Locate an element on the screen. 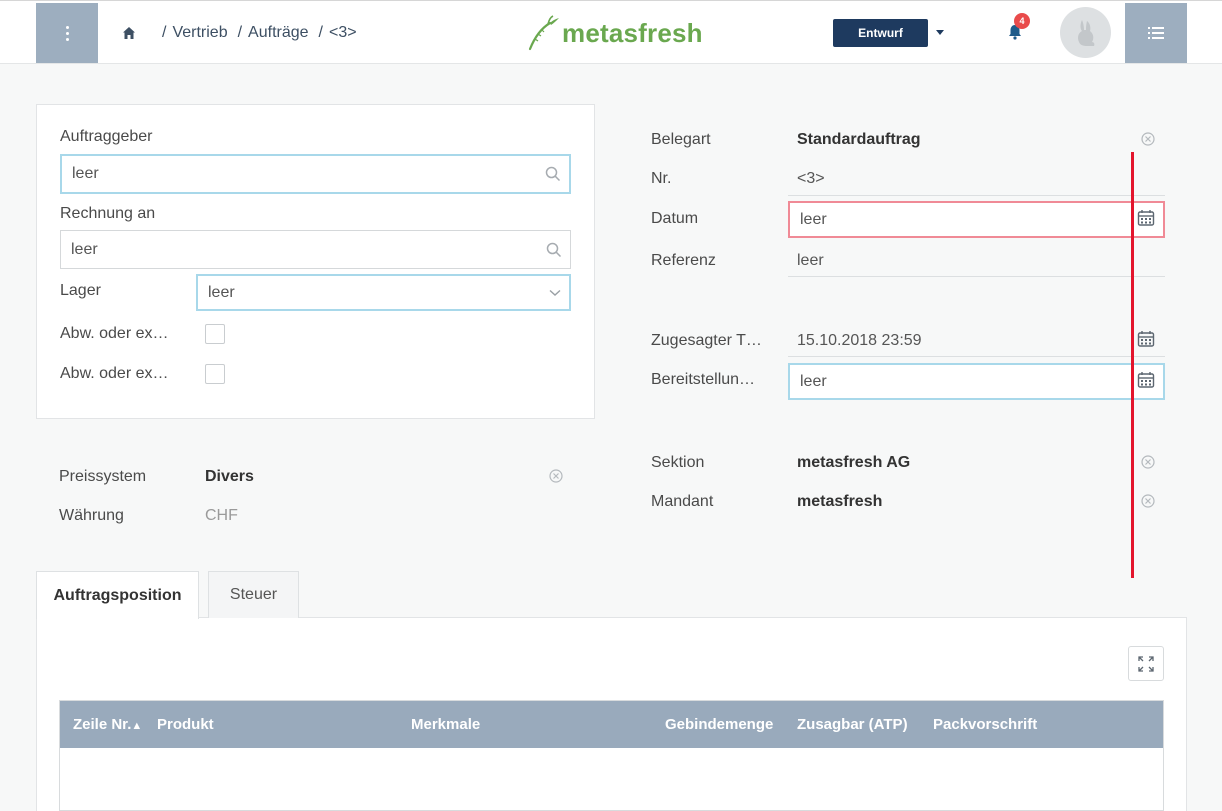 Image resolution: width=1222 pixels, height=811 pixels. breadcrumb-item-document: <3> is located at coordinates (343, 33).